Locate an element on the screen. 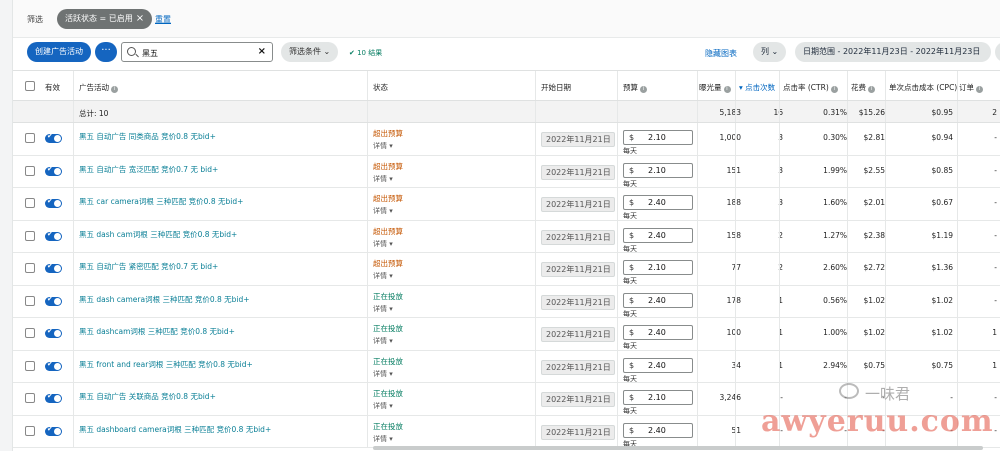 The width and height of the screenshot is (1000, 451). date-range-button: 日期范围 - 2022年11月23日 - 2022年11月23日 is located at coordinates (893, 52).